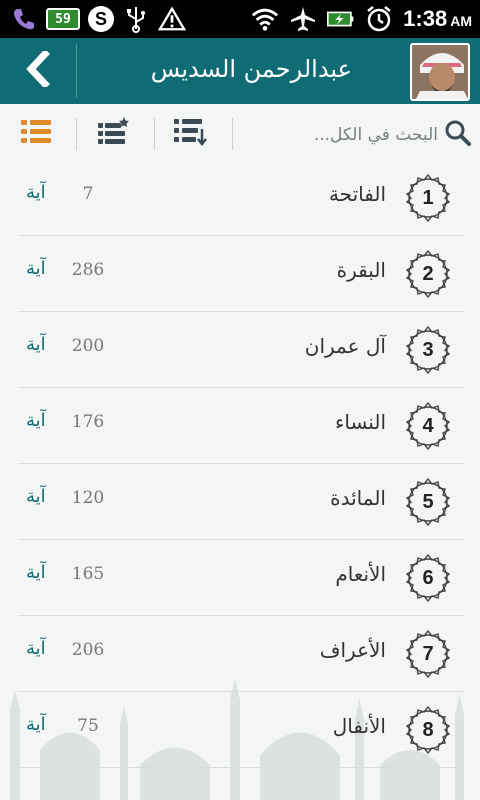  Describe the element at coordinates (24, 19) in the screenshot. I see `phone-call-icon` at that location.